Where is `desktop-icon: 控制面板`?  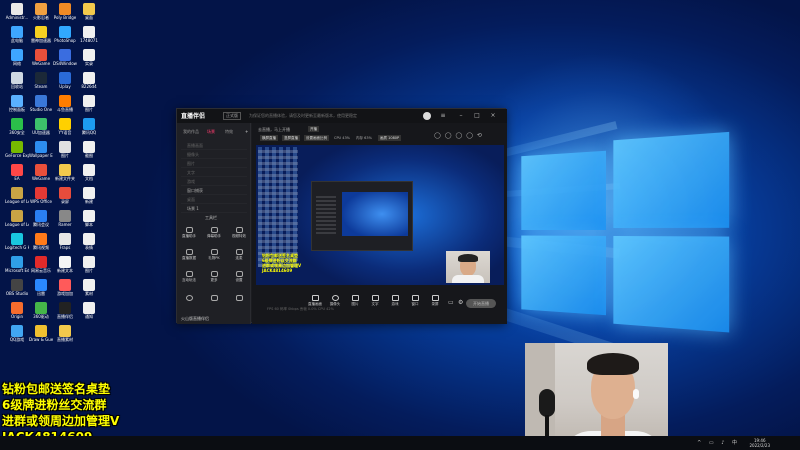 desktop-icon: 控制面板 is located at coordinates (17, 103).